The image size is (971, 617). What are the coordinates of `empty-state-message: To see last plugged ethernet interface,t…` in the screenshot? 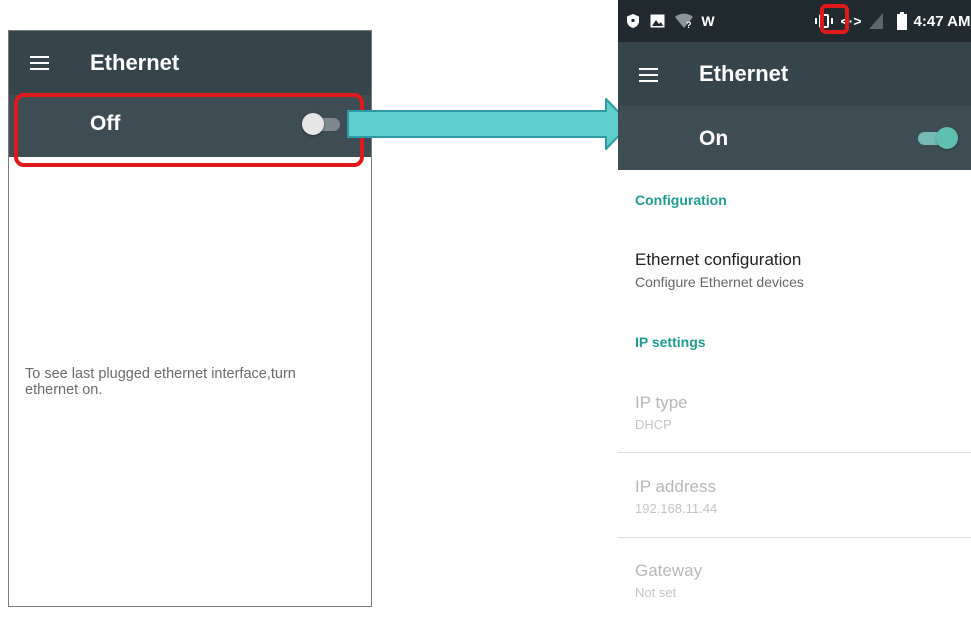 It's located at (160, 382).